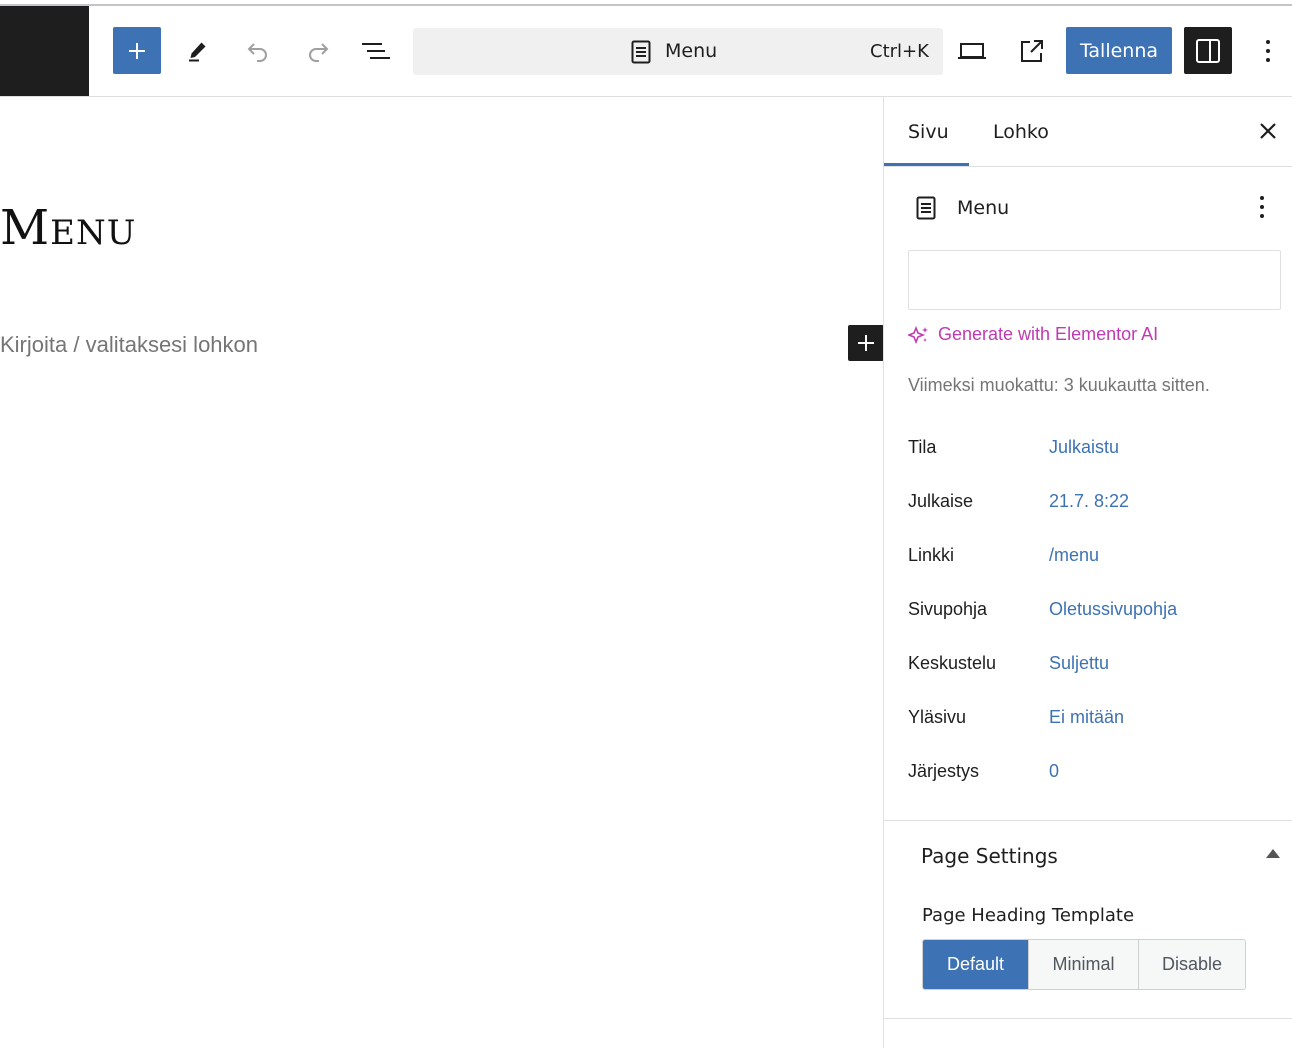  Describe the element at coordinates (983, 208) in the screenshot. I see `document-title: Menu` at that location.